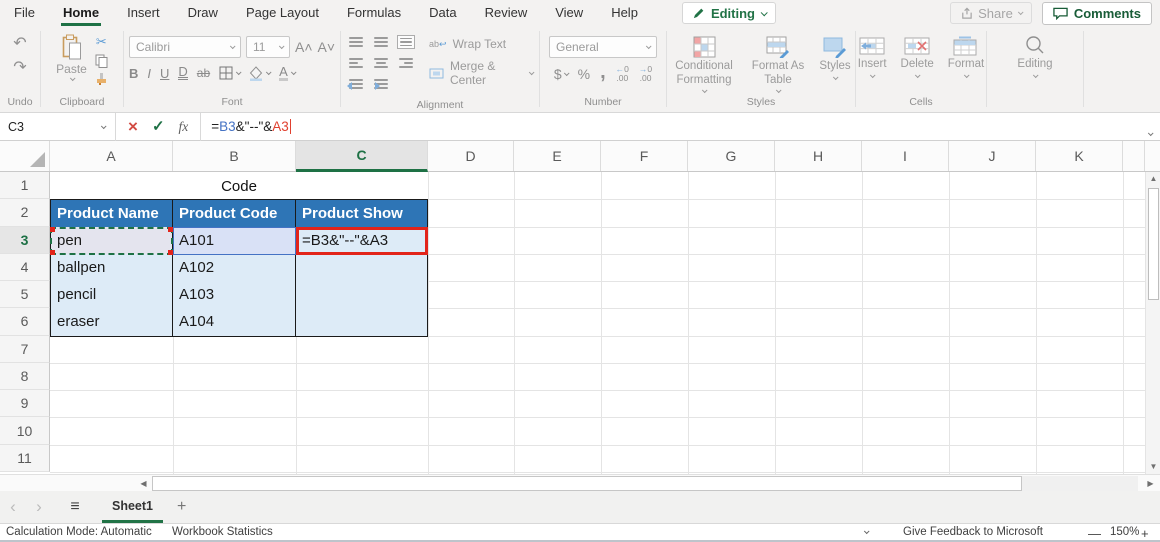 This screenshot has width=1160, height=542. Describe the element at coordinates (25, 322) in the screenshot. I see `row-header-6: 6` at that location.